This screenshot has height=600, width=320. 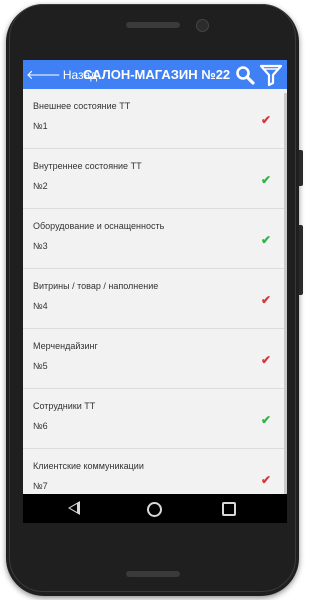 What do you see at coordinates (88, 466) in the screenshot?
I see `item-title: Клиентские коммуникации` at bounding box center [88, 466].